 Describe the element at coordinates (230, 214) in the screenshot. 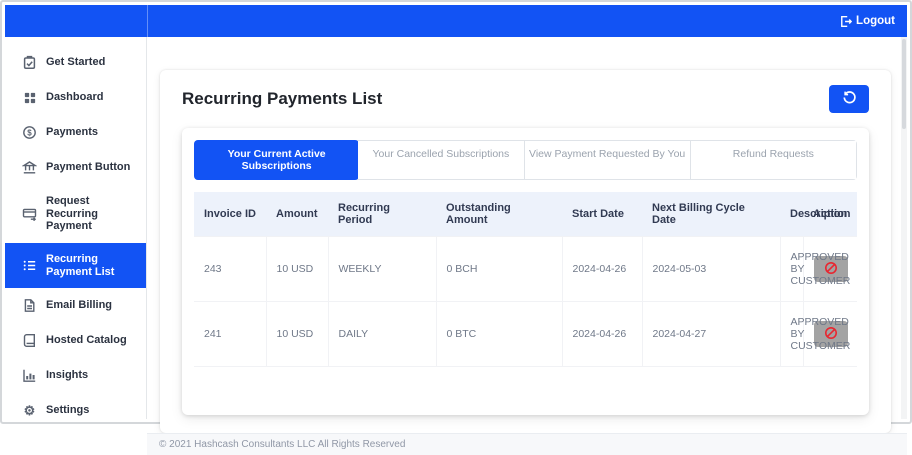

I see `col-invoice-id: Invoice ID` at that location.